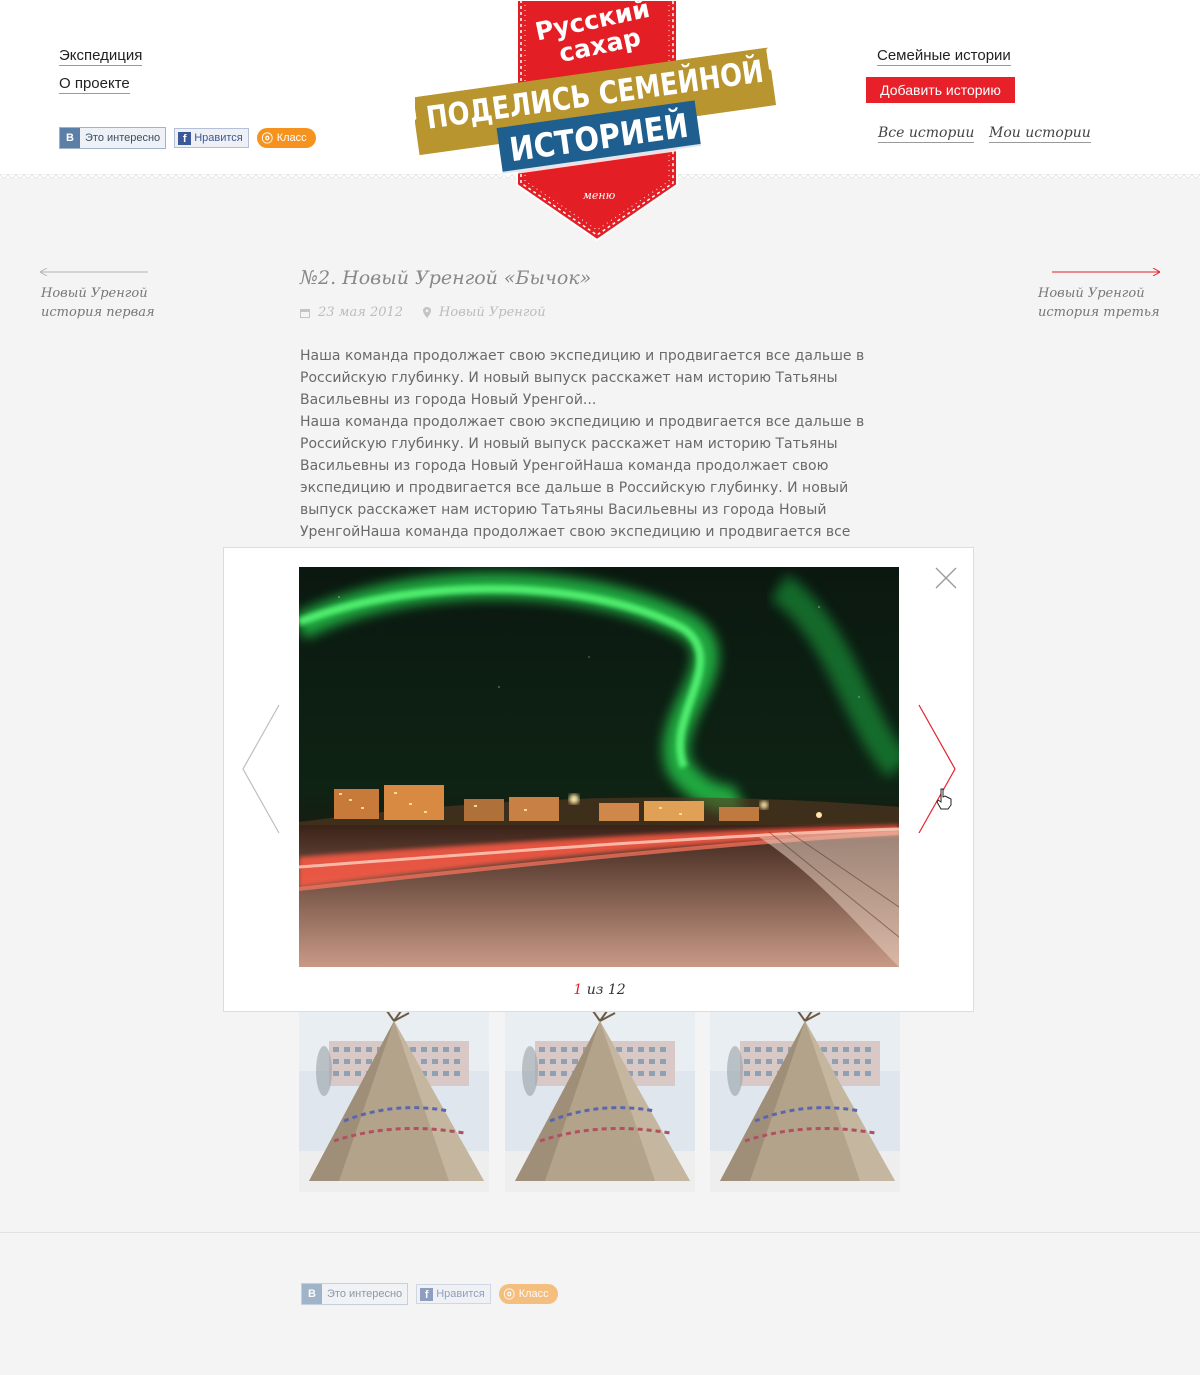 The width and height of the screenshot is (1200, 1375). I want to click on photo-current-index: 1, so click(578, 990).